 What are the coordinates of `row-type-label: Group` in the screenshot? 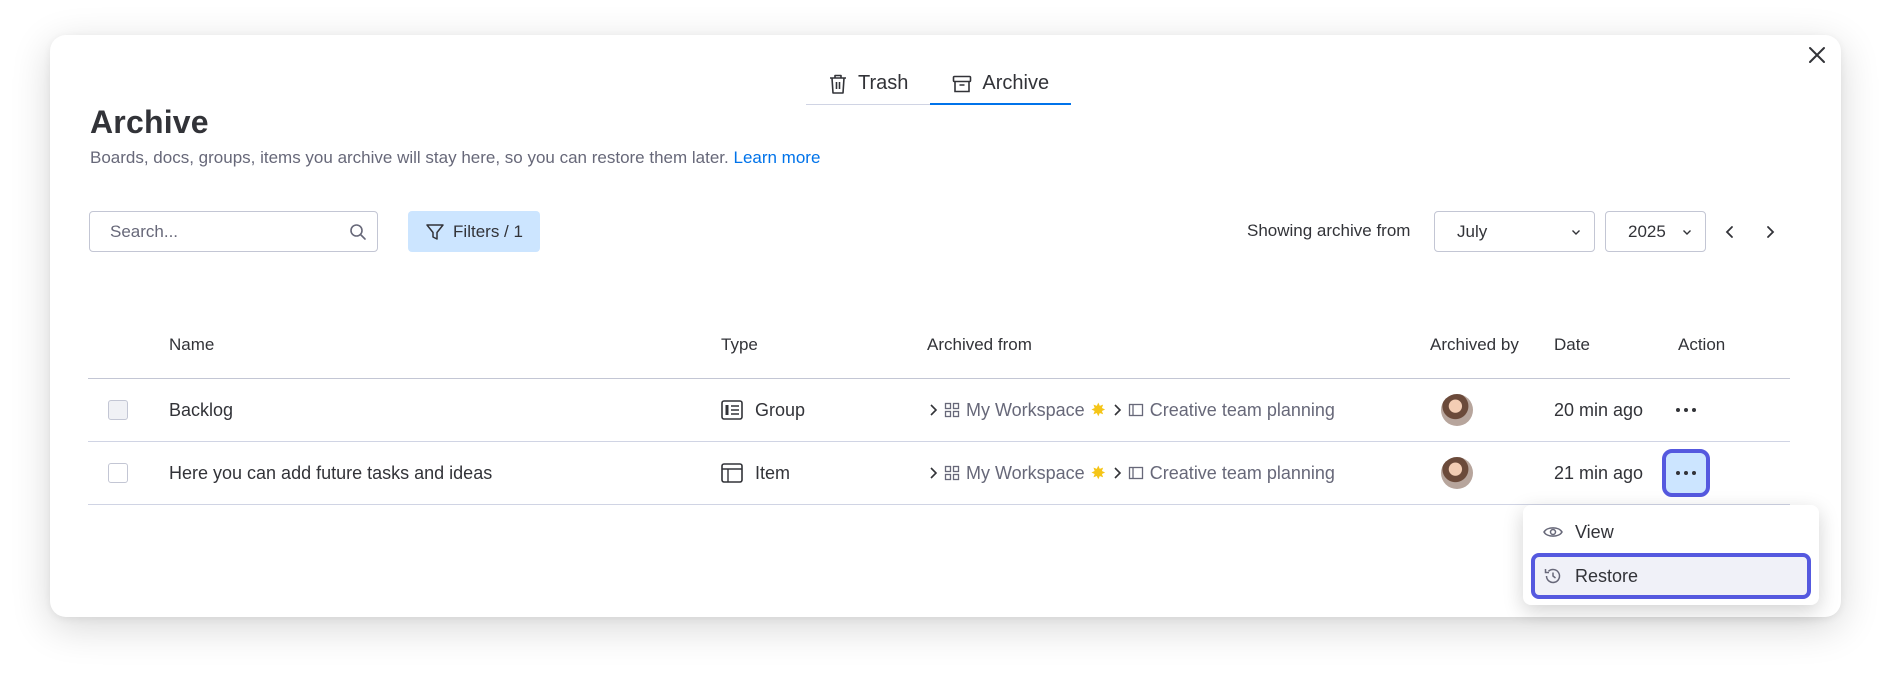 It's located at (780, 409).